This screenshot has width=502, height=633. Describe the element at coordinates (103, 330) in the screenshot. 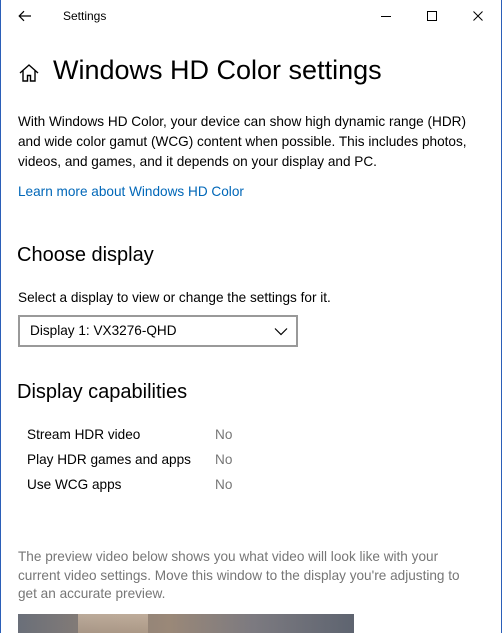

I see `display-select-value: Display 1: VX3276-QHD` at that location.